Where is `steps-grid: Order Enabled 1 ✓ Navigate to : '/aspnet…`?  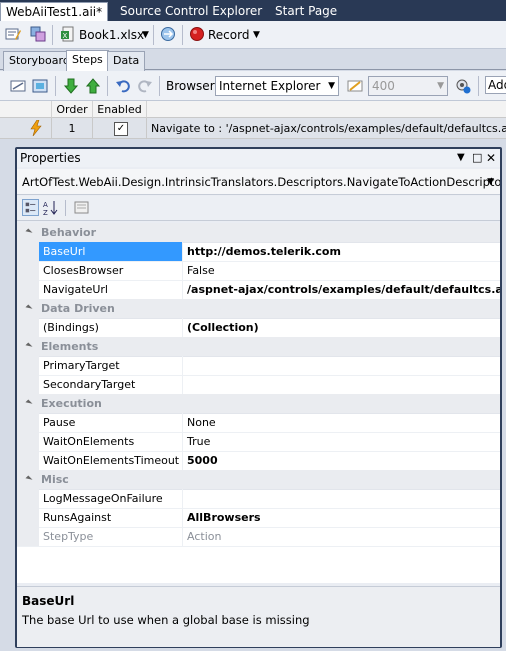 steps-grid: Order Enabled 1 ✓ Navigate to : '/aspnet… is located at coordinates (253, 120).